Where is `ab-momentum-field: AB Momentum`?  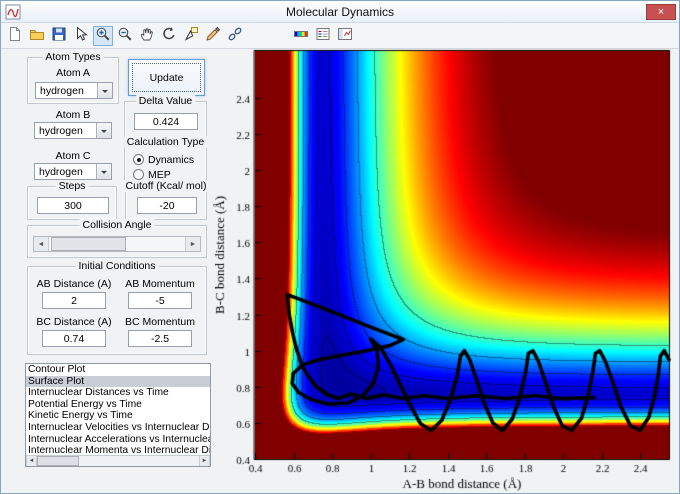 ab-momentum-field: AB Momentum is located at coordinates (160, 293).